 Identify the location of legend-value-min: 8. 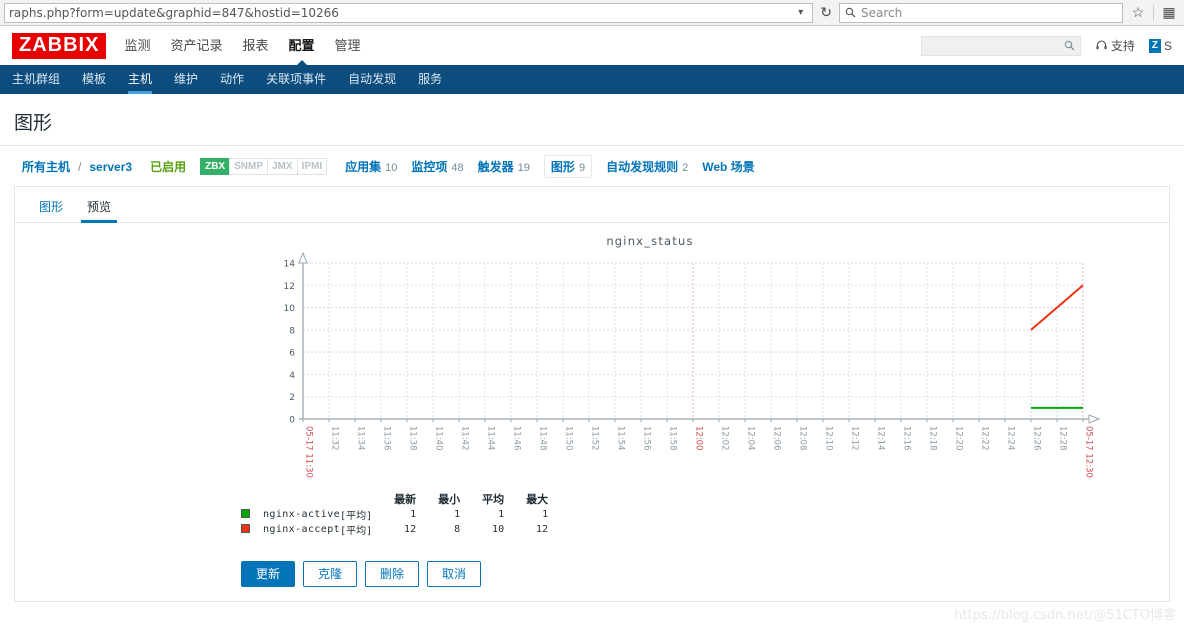
(457, 529).